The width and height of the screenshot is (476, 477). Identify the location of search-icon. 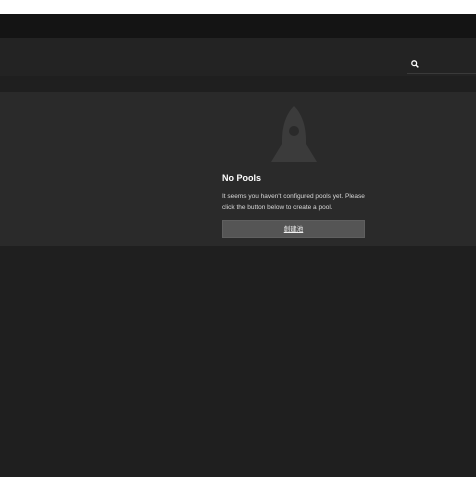
(415, 64).